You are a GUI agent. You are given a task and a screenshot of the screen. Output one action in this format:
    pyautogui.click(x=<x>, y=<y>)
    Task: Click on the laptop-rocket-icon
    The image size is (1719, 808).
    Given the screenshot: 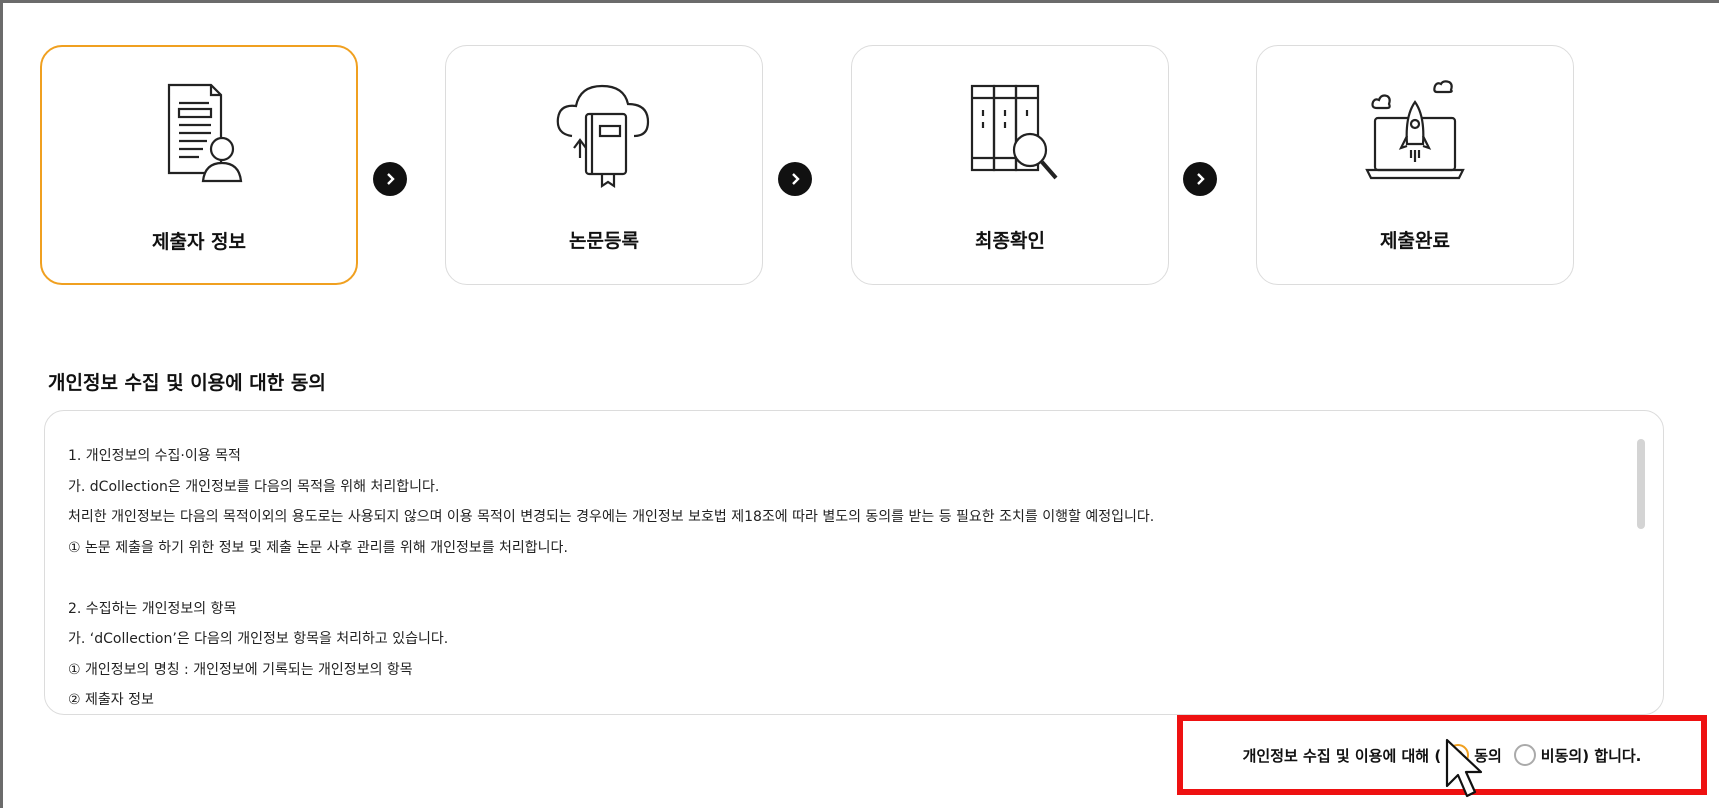 What is the action you would take?
    pyautogui.click(x=1415, y=130)
    